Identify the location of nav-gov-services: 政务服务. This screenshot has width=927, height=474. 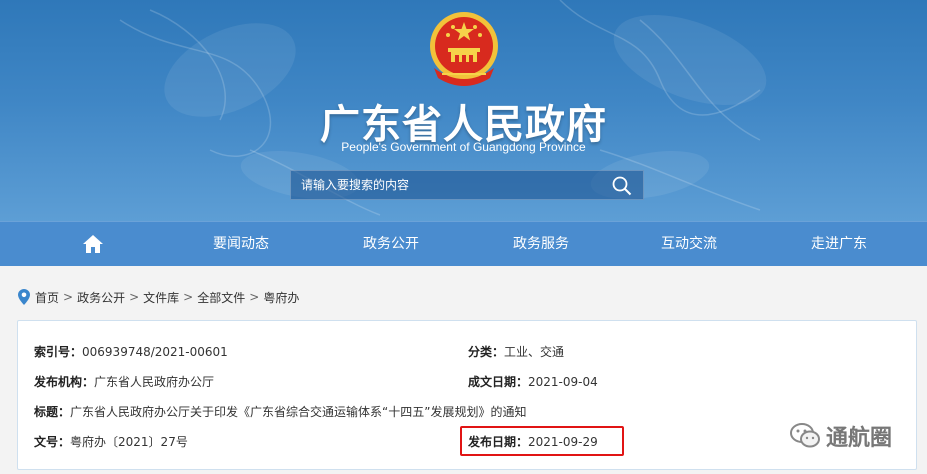
(541, 244).